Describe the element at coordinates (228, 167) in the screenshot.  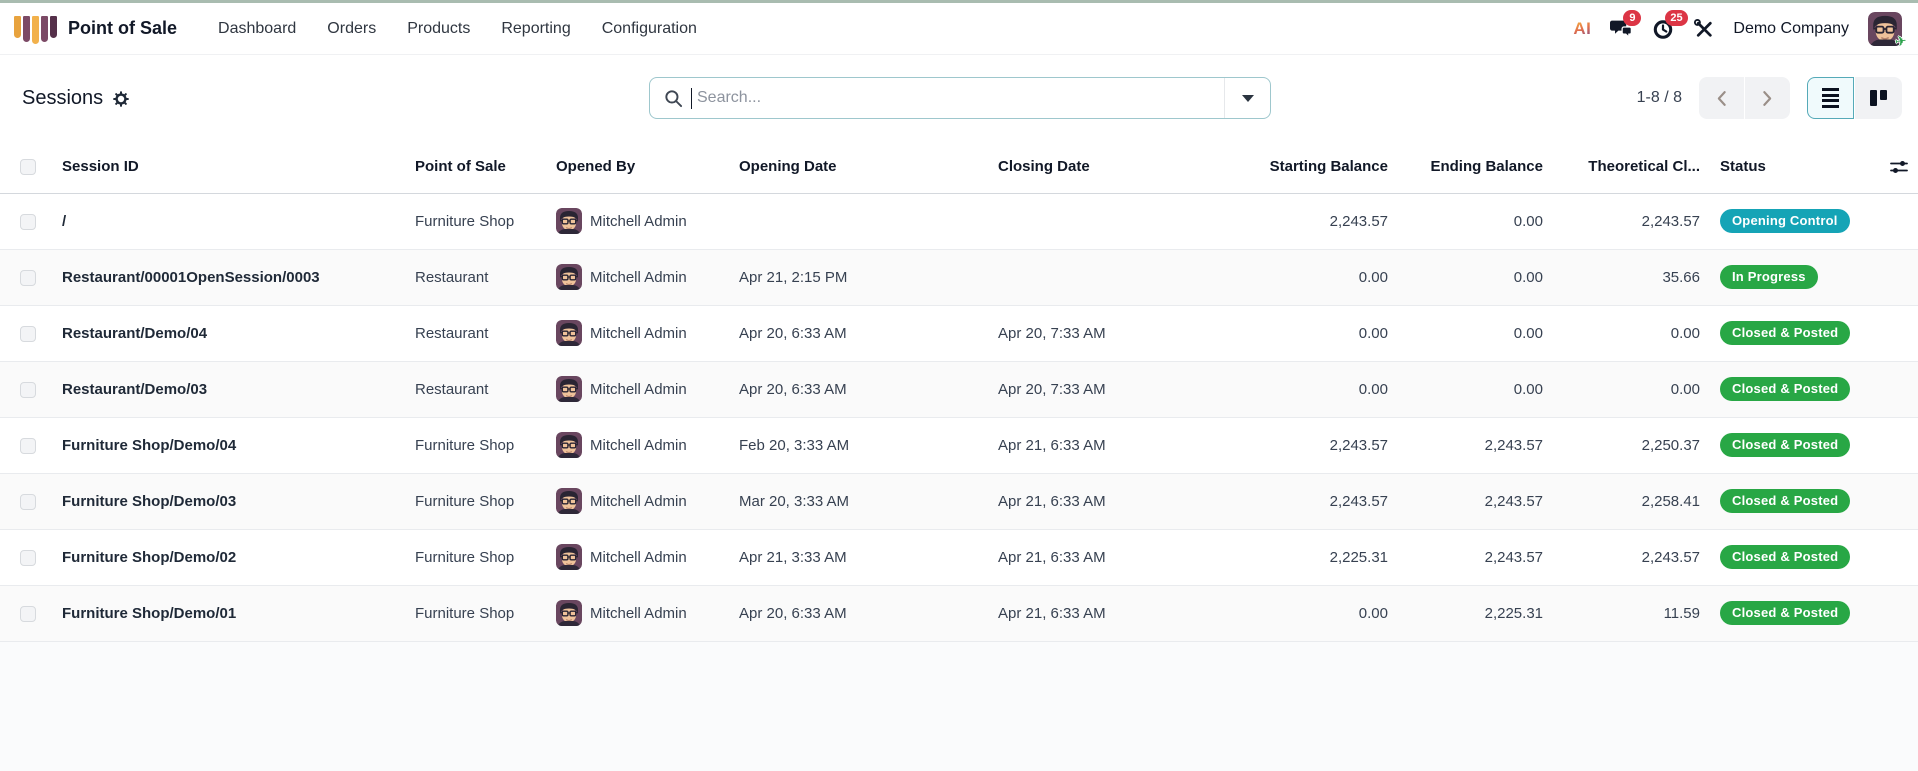
I see `column-header-session-id: Session ID` at that location.